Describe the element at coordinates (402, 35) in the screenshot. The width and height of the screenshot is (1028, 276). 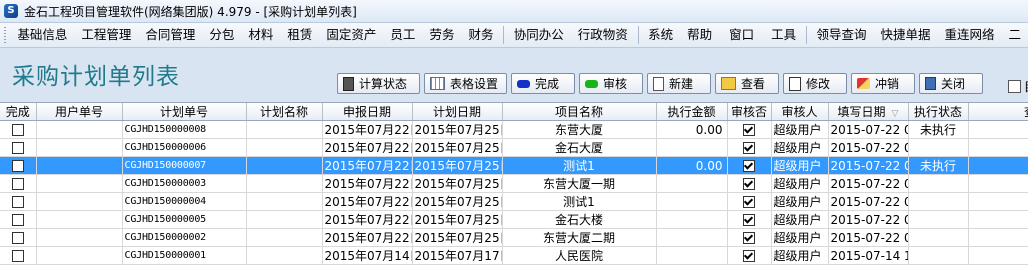
I see `menu-staff: 员工` at that location.